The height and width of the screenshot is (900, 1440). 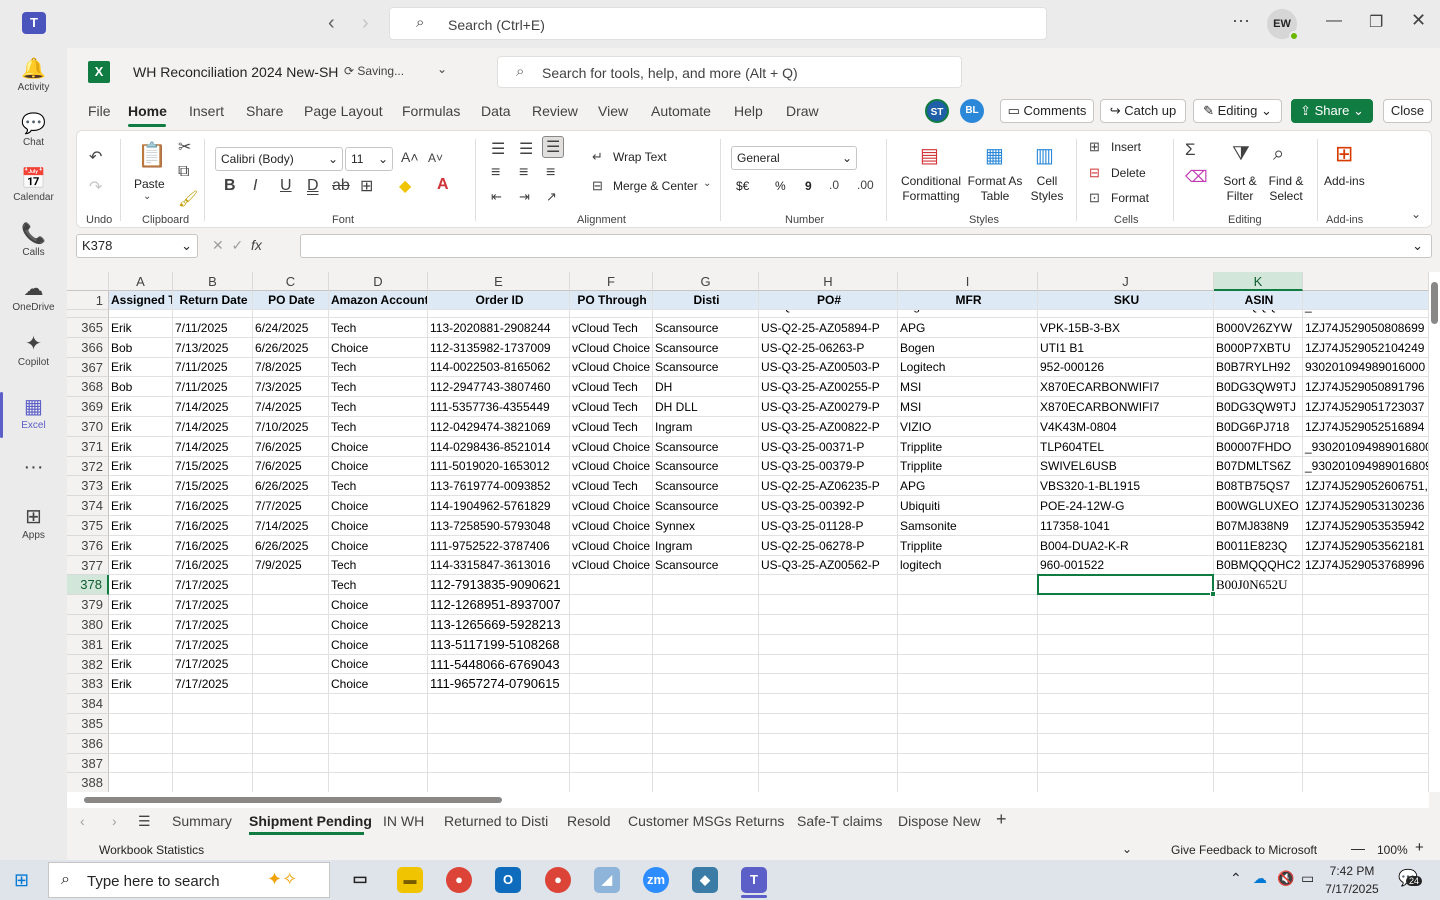 I want to click on clear-icon: ⌫, so click(x=1196, y=177).